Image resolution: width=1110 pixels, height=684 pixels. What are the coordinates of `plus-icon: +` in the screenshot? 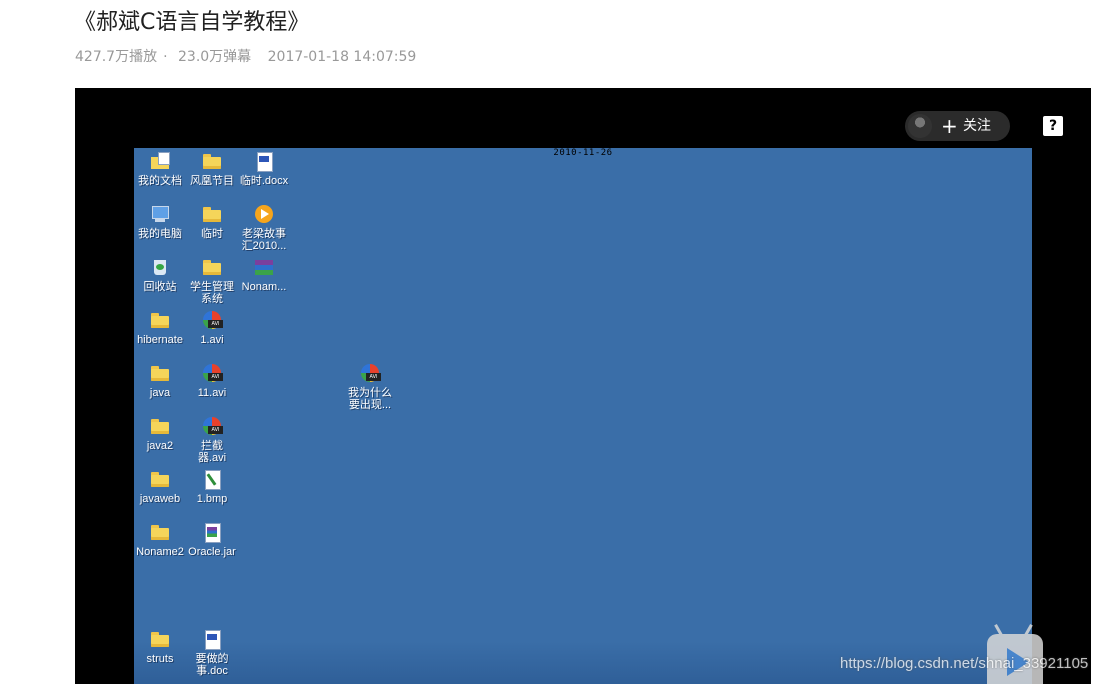 It's located at (949, 126).